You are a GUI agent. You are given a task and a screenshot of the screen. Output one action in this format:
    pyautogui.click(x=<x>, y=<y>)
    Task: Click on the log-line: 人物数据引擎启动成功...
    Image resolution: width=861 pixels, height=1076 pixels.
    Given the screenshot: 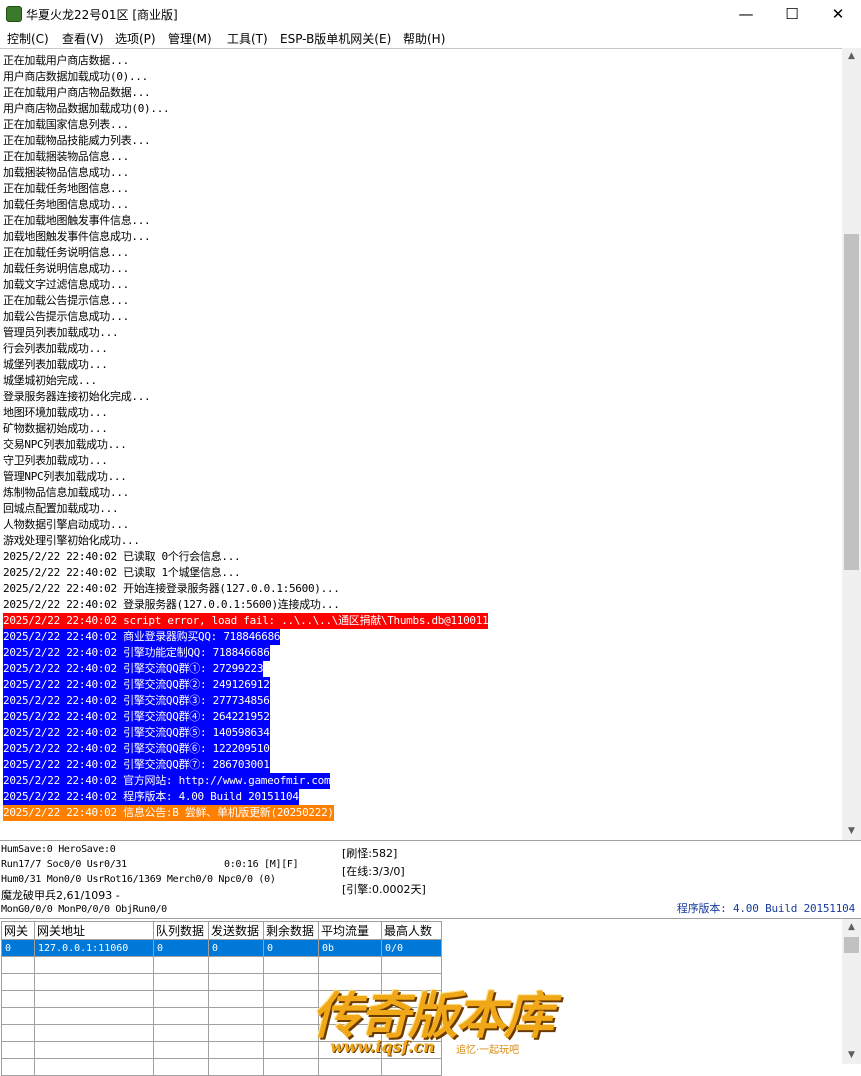 What is the action you would take?
    pyautogui.click(x=66, y=524)
    